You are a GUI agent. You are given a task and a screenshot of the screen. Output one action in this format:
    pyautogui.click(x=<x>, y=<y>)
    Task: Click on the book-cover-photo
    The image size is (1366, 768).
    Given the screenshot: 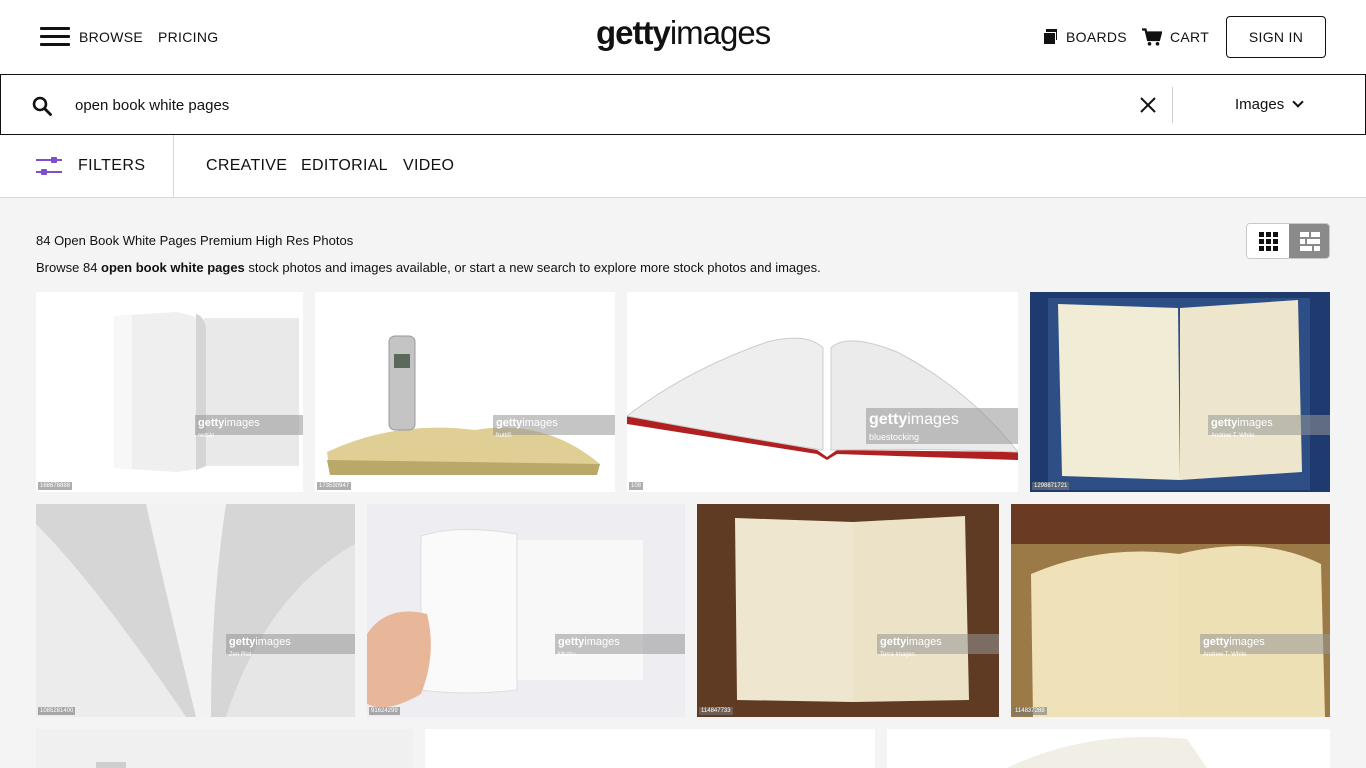 What is the action you would take?
    pyautogui.click(x=206, y=392)
    